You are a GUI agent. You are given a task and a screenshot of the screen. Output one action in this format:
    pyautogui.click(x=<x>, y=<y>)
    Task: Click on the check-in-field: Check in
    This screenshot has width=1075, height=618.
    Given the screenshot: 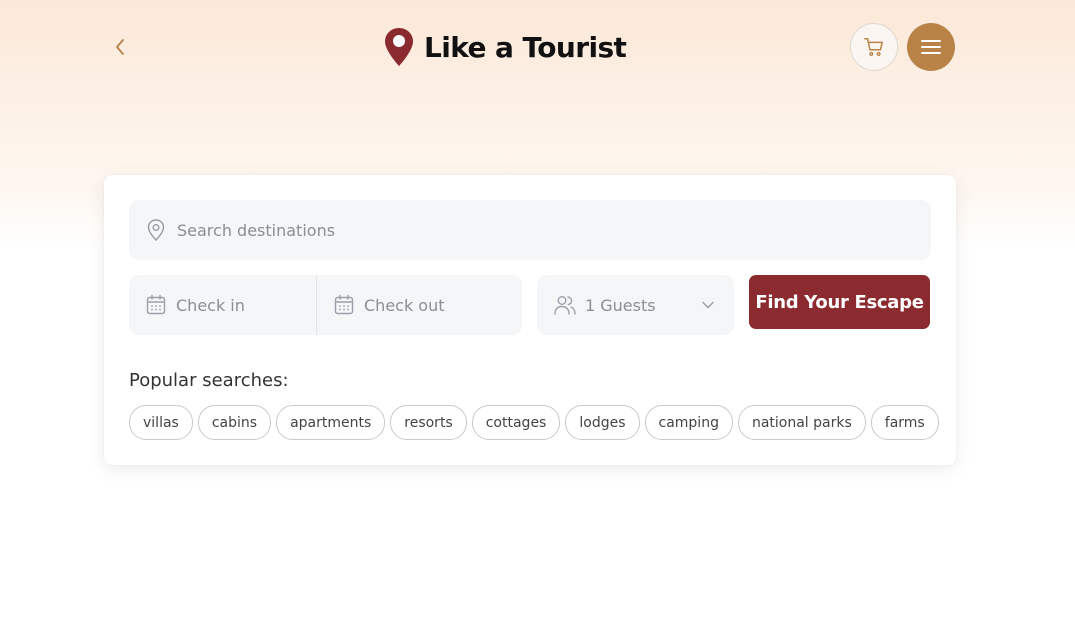 What is the action you would take?
    pyautogui.click(x=223, y=305)
    